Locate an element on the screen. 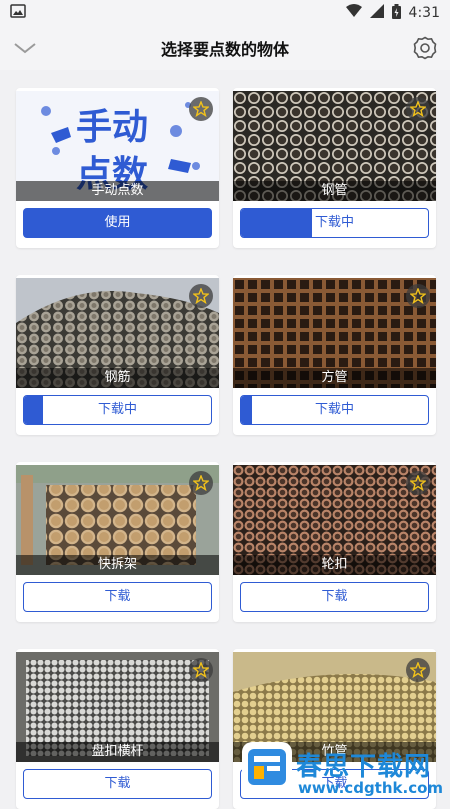  object-card-rebar: 钢筋 下载中 is located at coordinates (117, 355).